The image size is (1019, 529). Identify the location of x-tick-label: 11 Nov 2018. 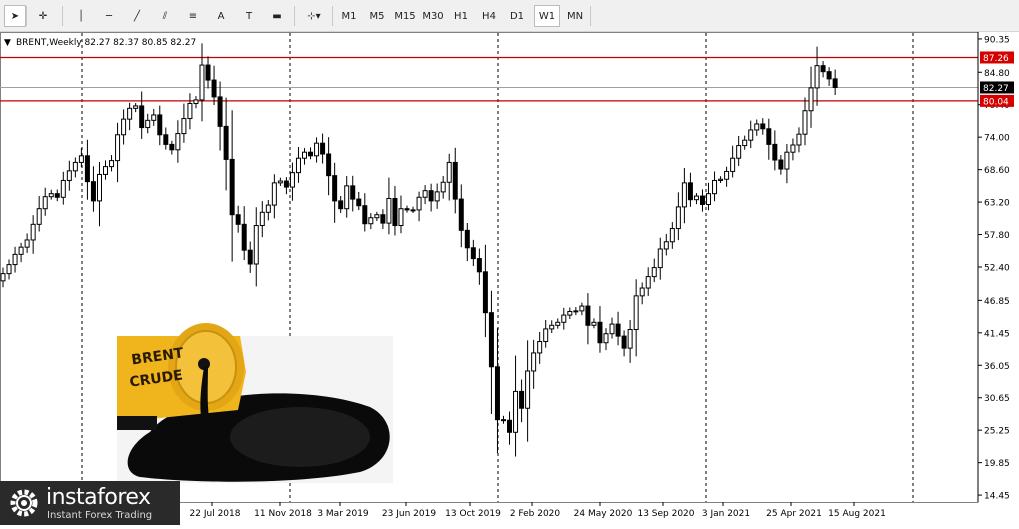
(283, 514).